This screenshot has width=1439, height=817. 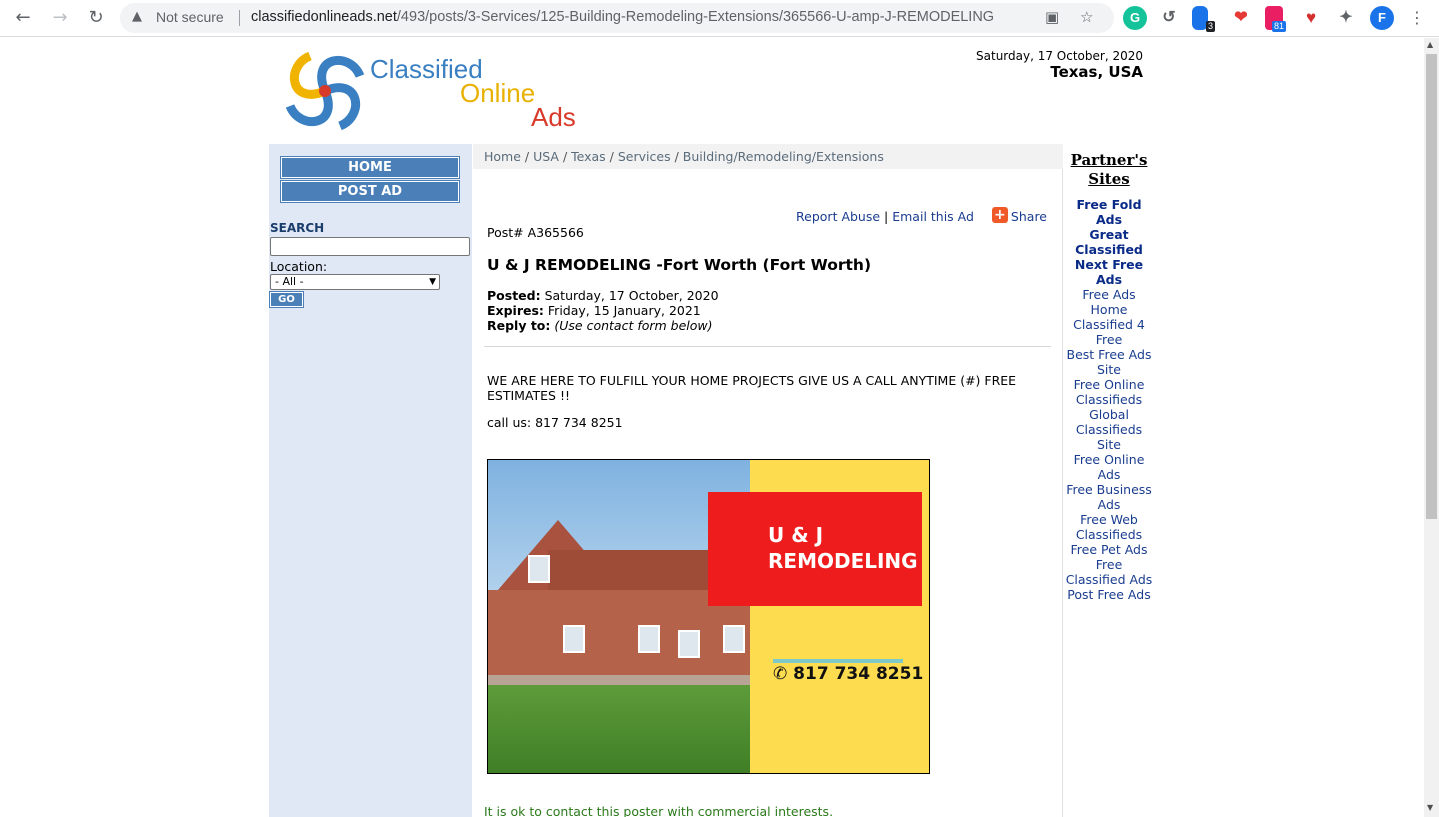 What do you see at coordinates (1059, 56) in the screenshot?
I see `header-date: Saturday, 17 October, 2020` at bounding box center [1059, 56].